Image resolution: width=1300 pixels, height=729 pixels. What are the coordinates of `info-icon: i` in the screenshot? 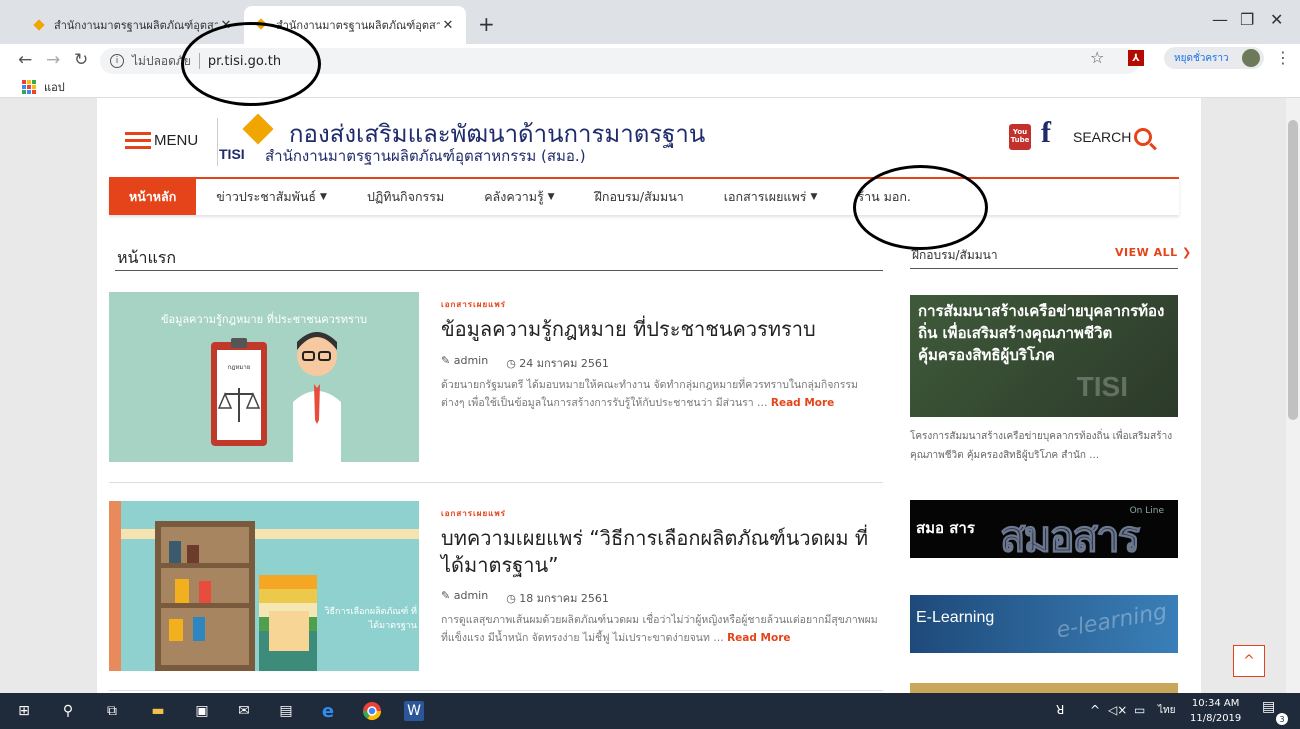 It's located at (117, 61).